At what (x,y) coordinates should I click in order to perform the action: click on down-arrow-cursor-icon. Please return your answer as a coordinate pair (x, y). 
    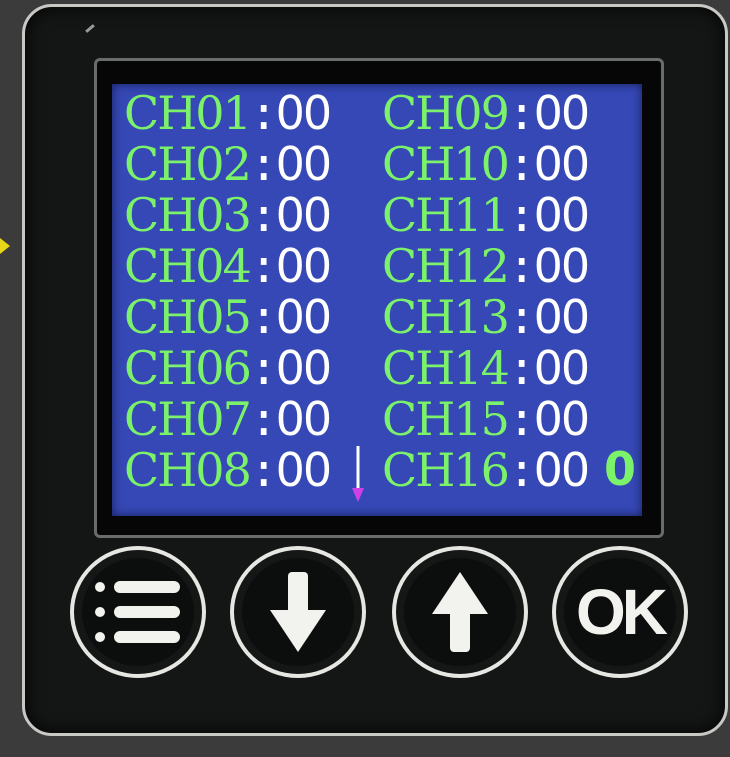
    Looking at the image, I should click on (358, 474).